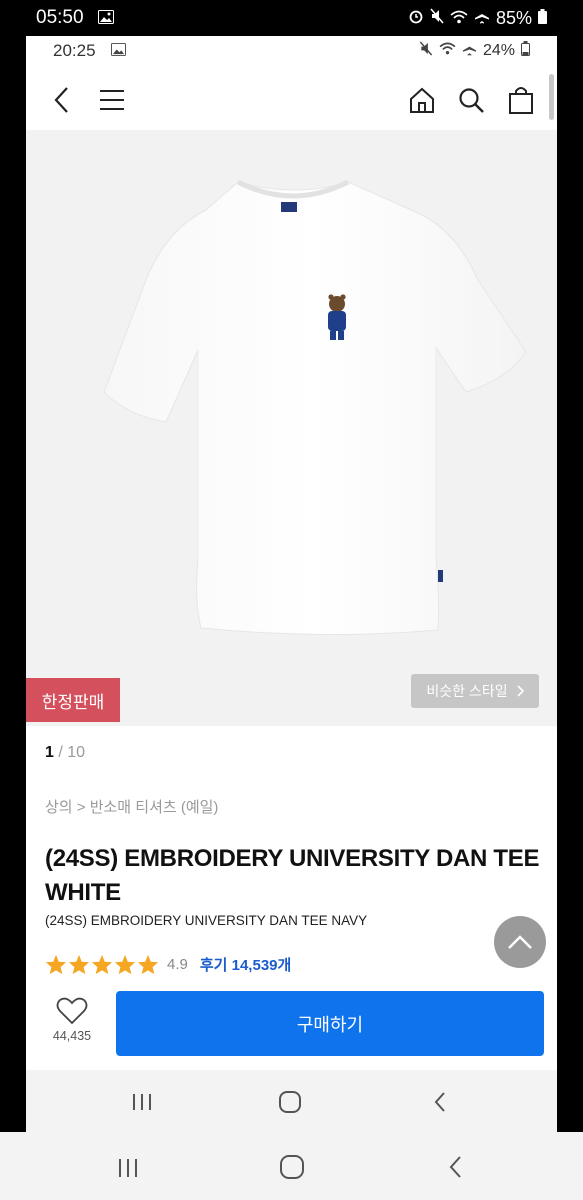  What do you see at coordinates (291, 100) in the screenshot?
I see `top-navigation` at bounding box center [291, 100].